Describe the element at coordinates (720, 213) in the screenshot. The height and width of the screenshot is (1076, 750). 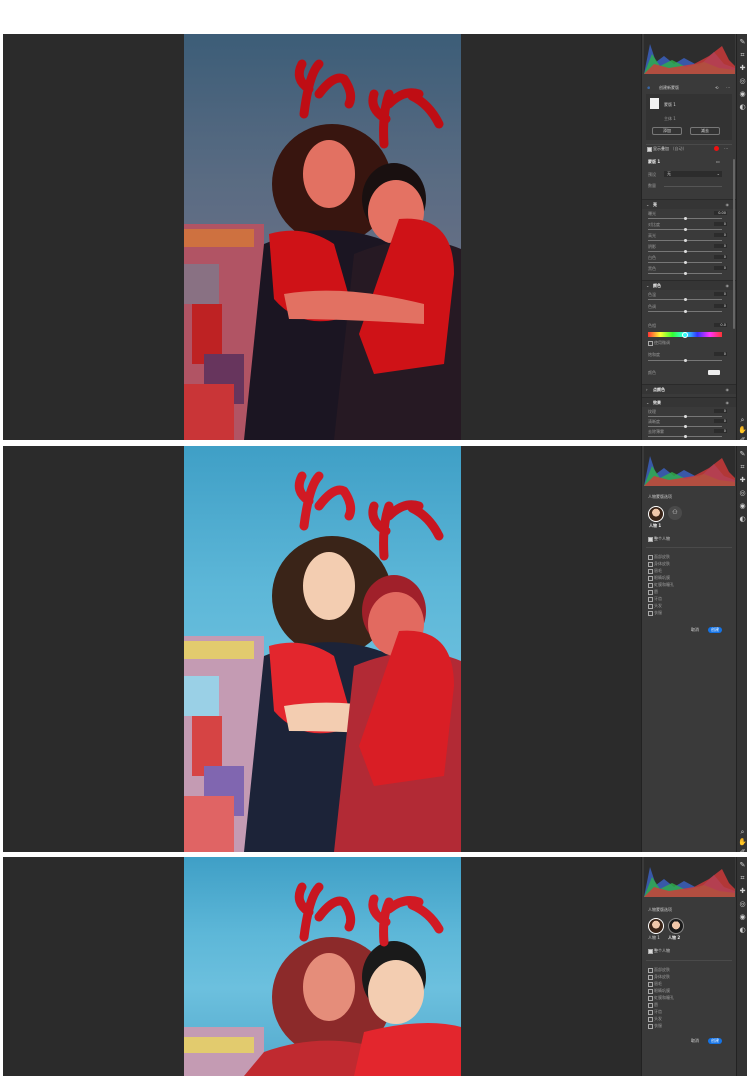
I see `slider-value: 0.00` at that location.